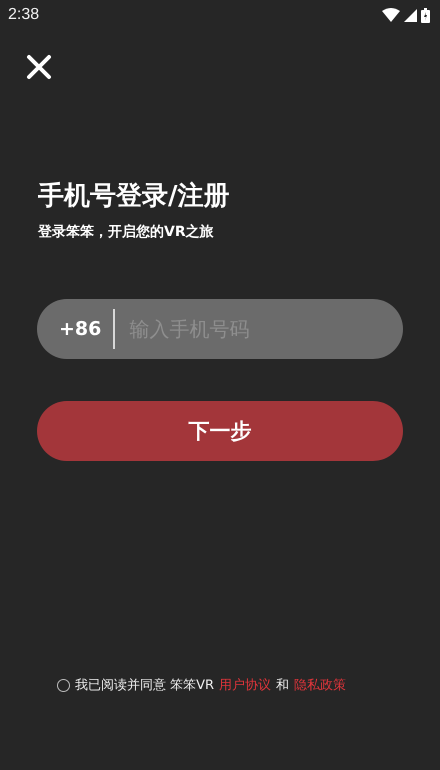  I want to click on conjunction-text: 和, so click(283, 685).